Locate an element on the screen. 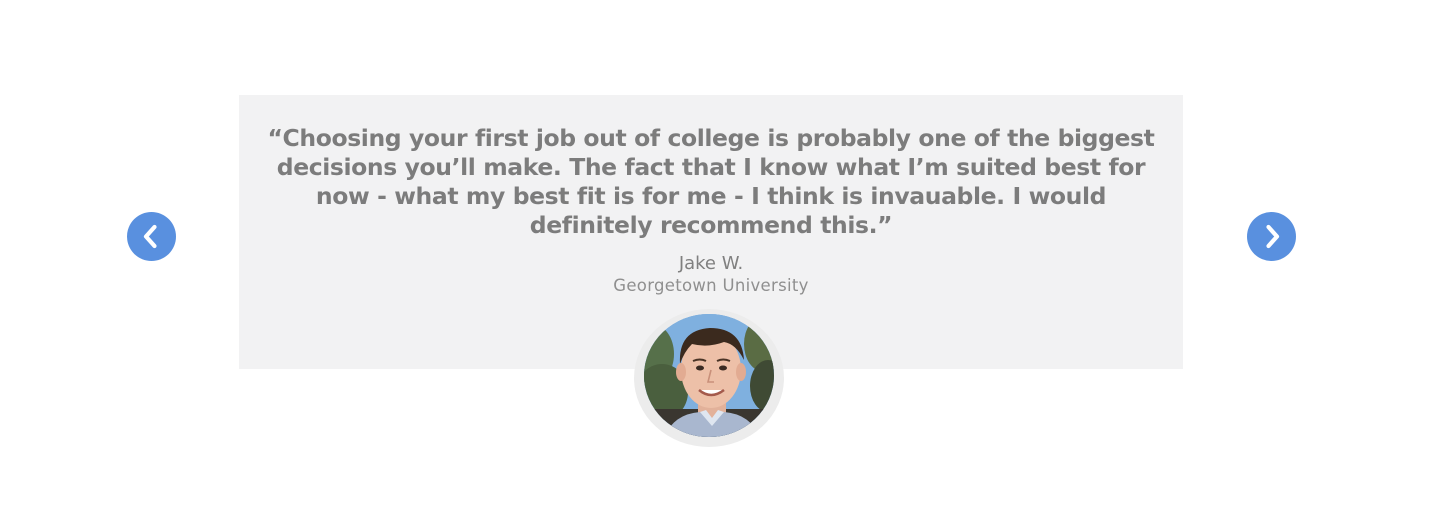 This screenshot has height=525, width=1440. chevron-right-icon is located at coordinates (1273, 236).